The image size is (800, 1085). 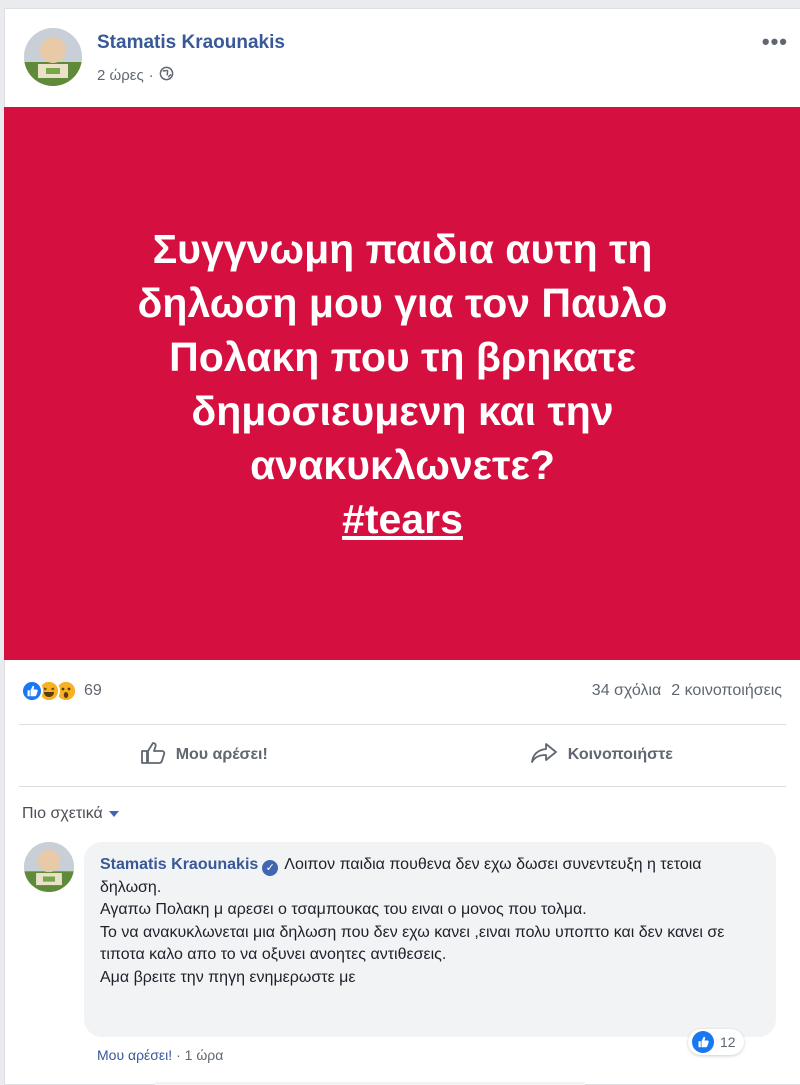 I want to click on caret-down-icon, so click(x=113, y=814).